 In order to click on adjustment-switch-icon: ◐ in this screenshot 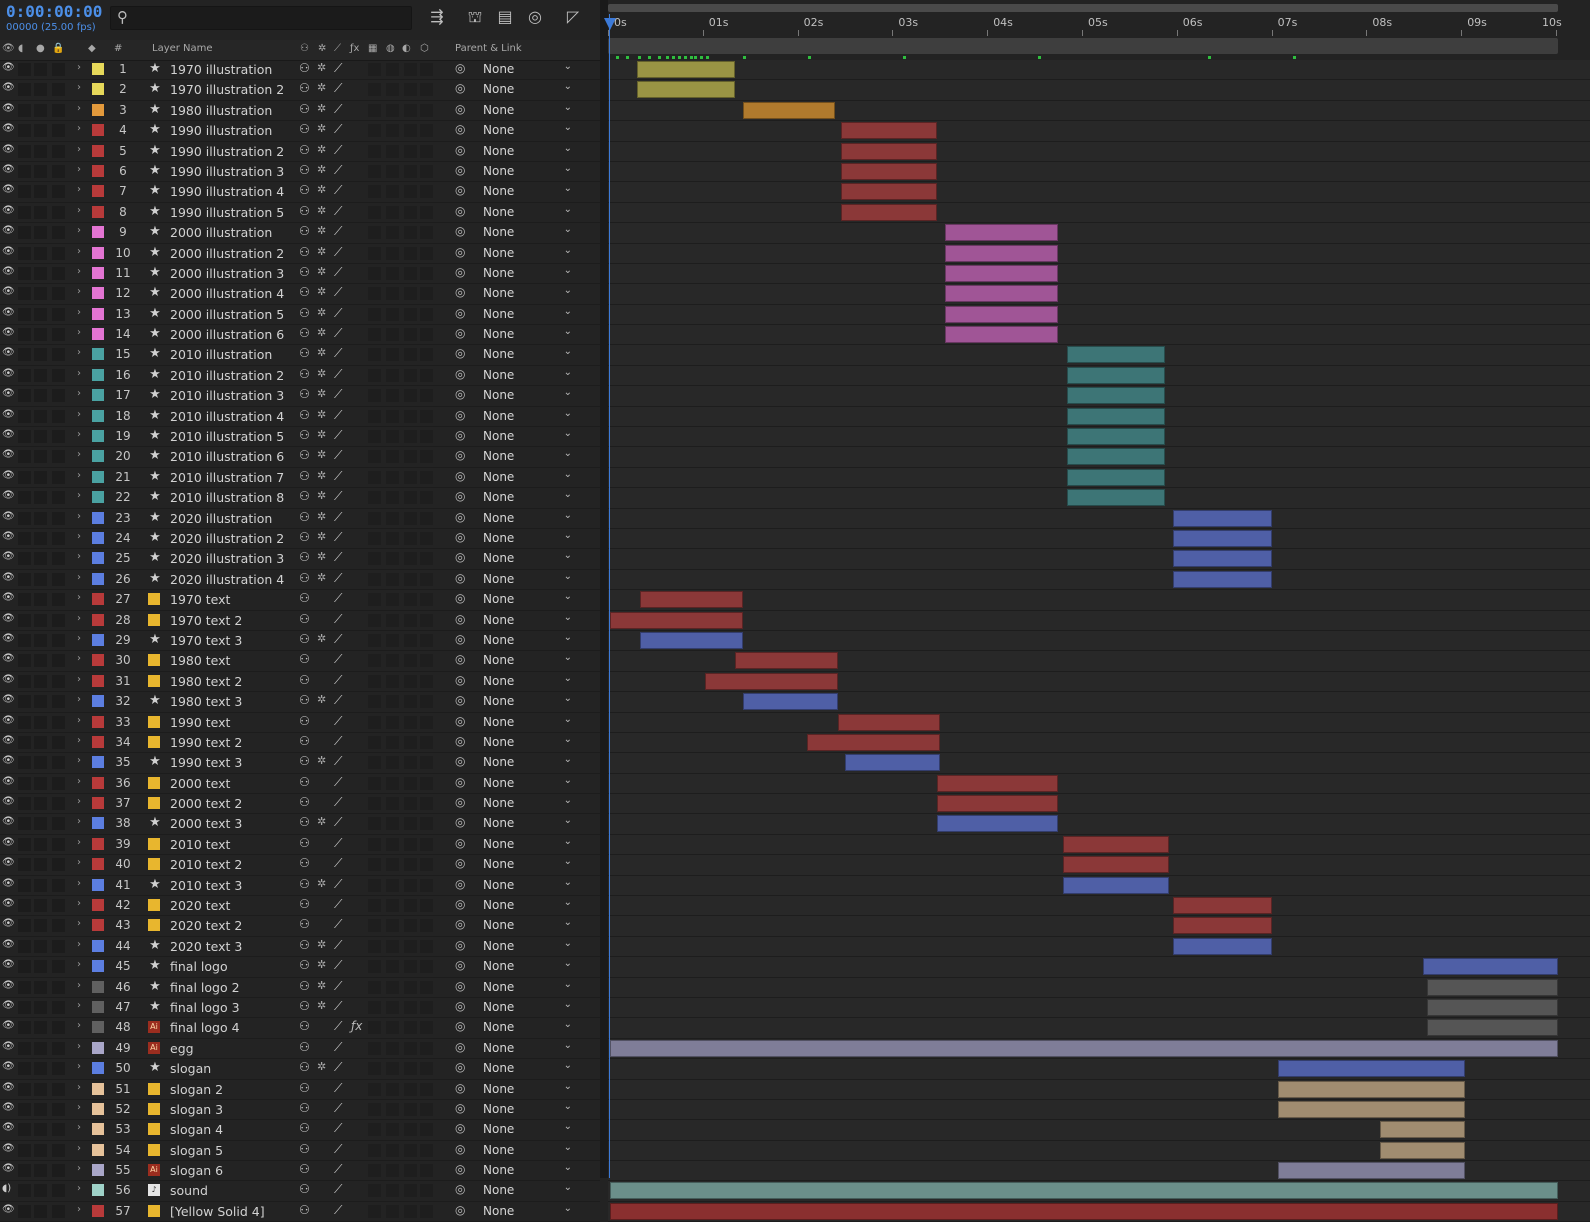, I will do `click(406, 48)`.